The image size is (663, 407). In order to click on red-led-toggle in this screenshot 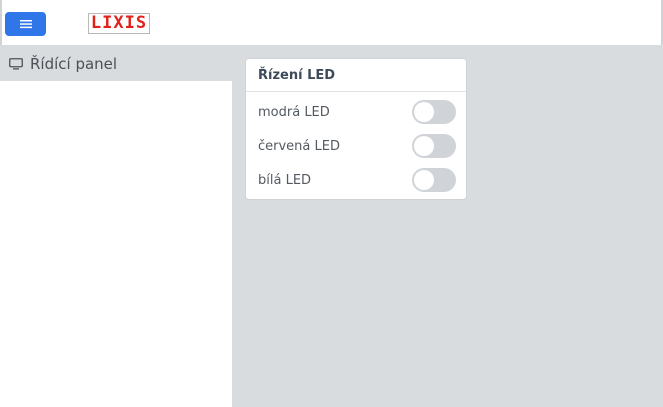, I will do `click(434, 146)`.